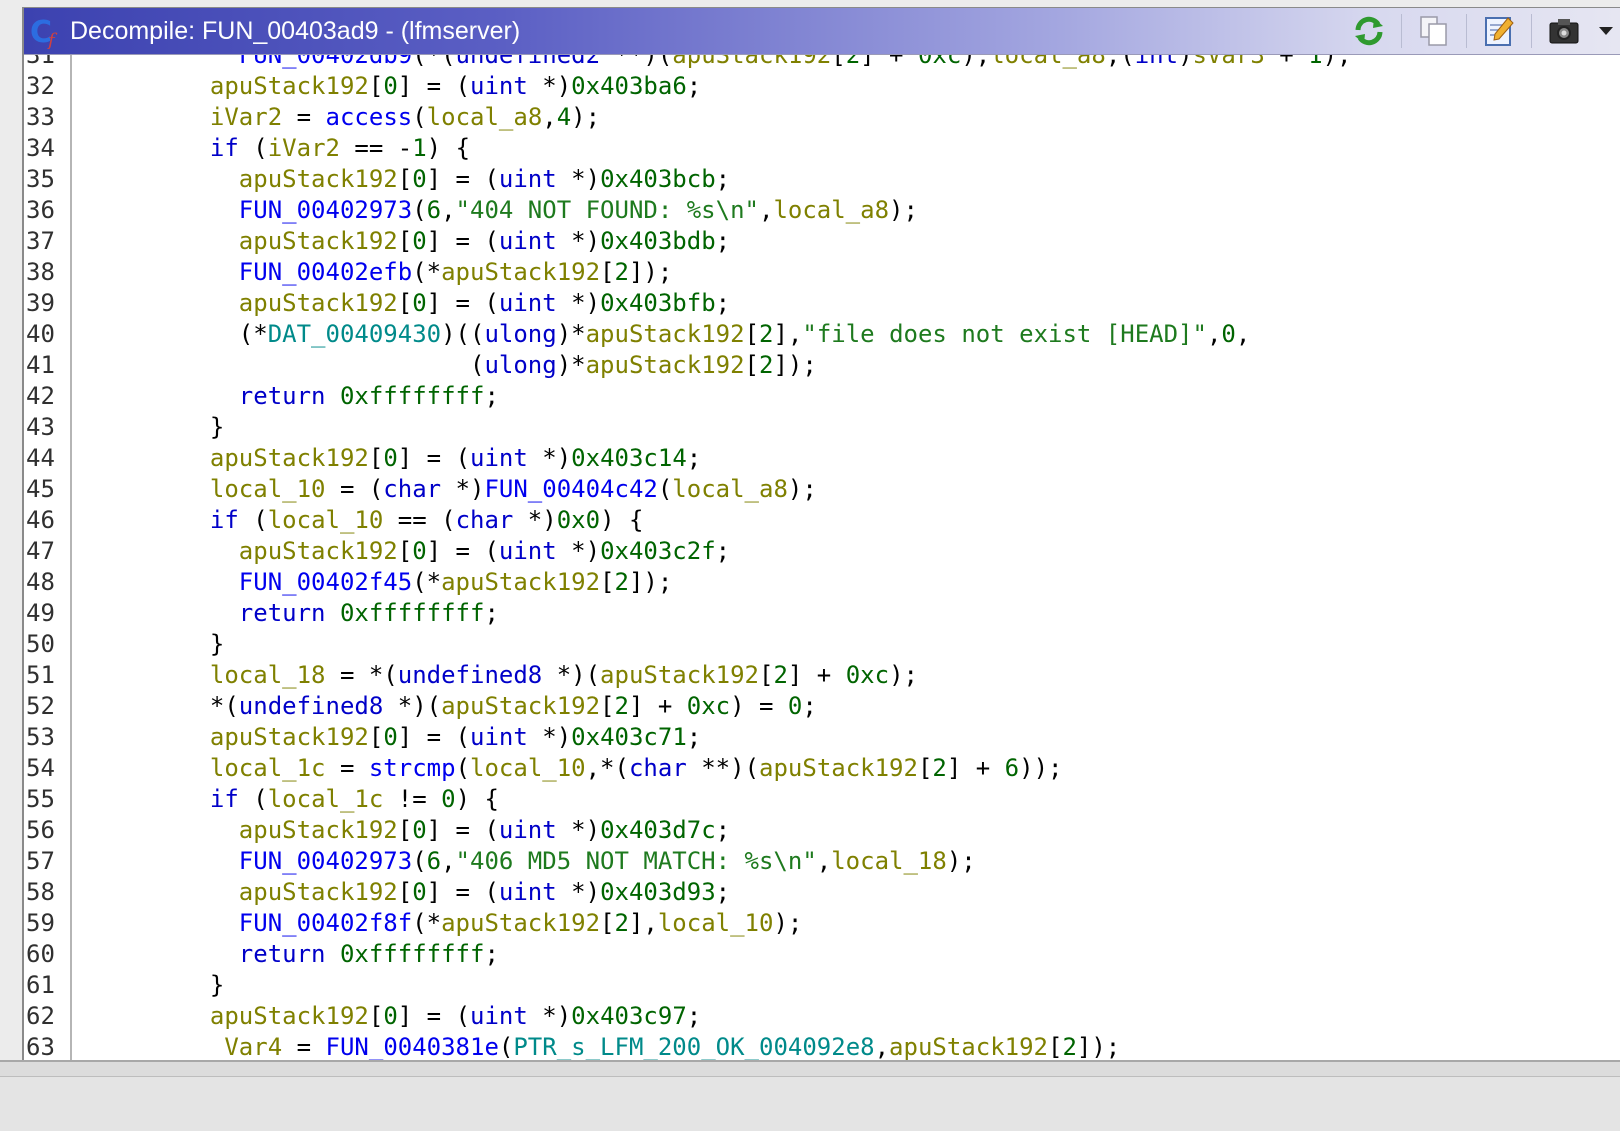  I want to click on code-line: 56 apuStack192[0] = (uint *)0x403d7c;, so click(822, 830).